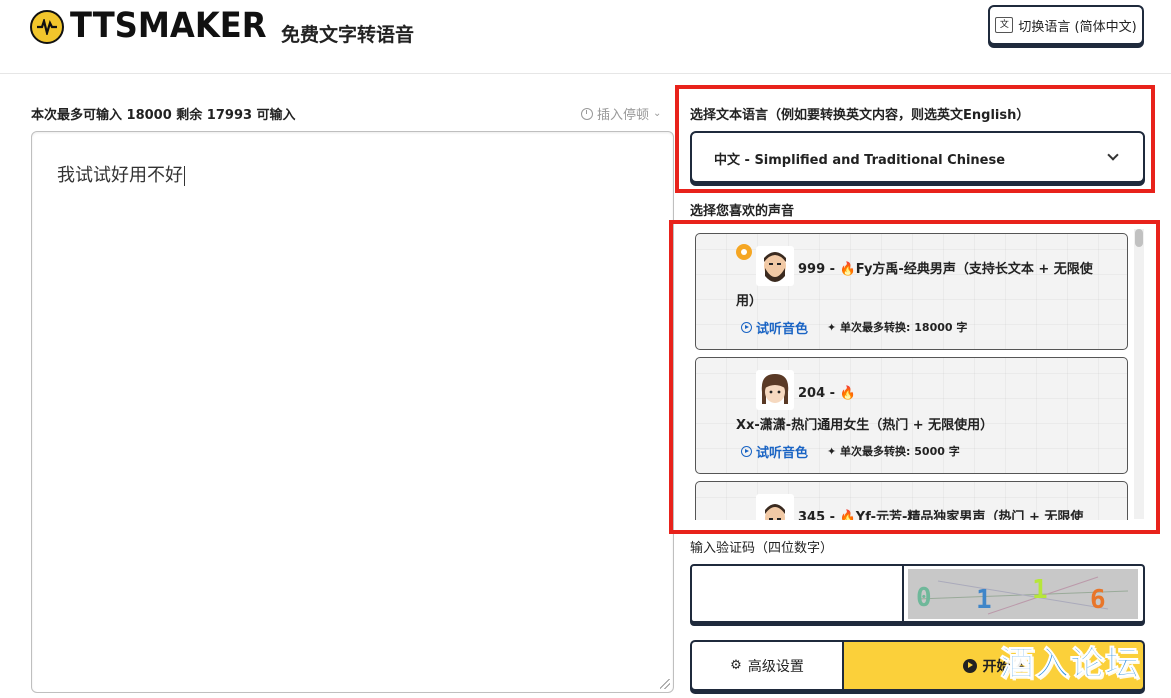 The image size is (1171, 698). I want to click on switch-language-button: 文 切换语言 (简体中文), so click(1066, 25).